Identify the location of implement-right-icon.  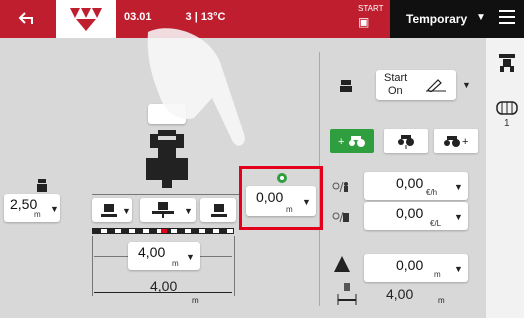
(219, 210).